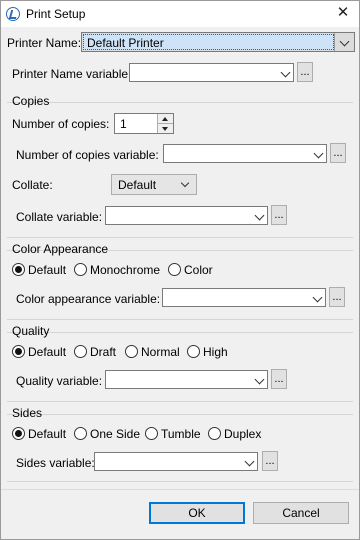 This screenshot has width=360, height=540. Describe the element at coordinates (31, 331) in the screenshot. I see `quality-group-label: Quality` at that location.